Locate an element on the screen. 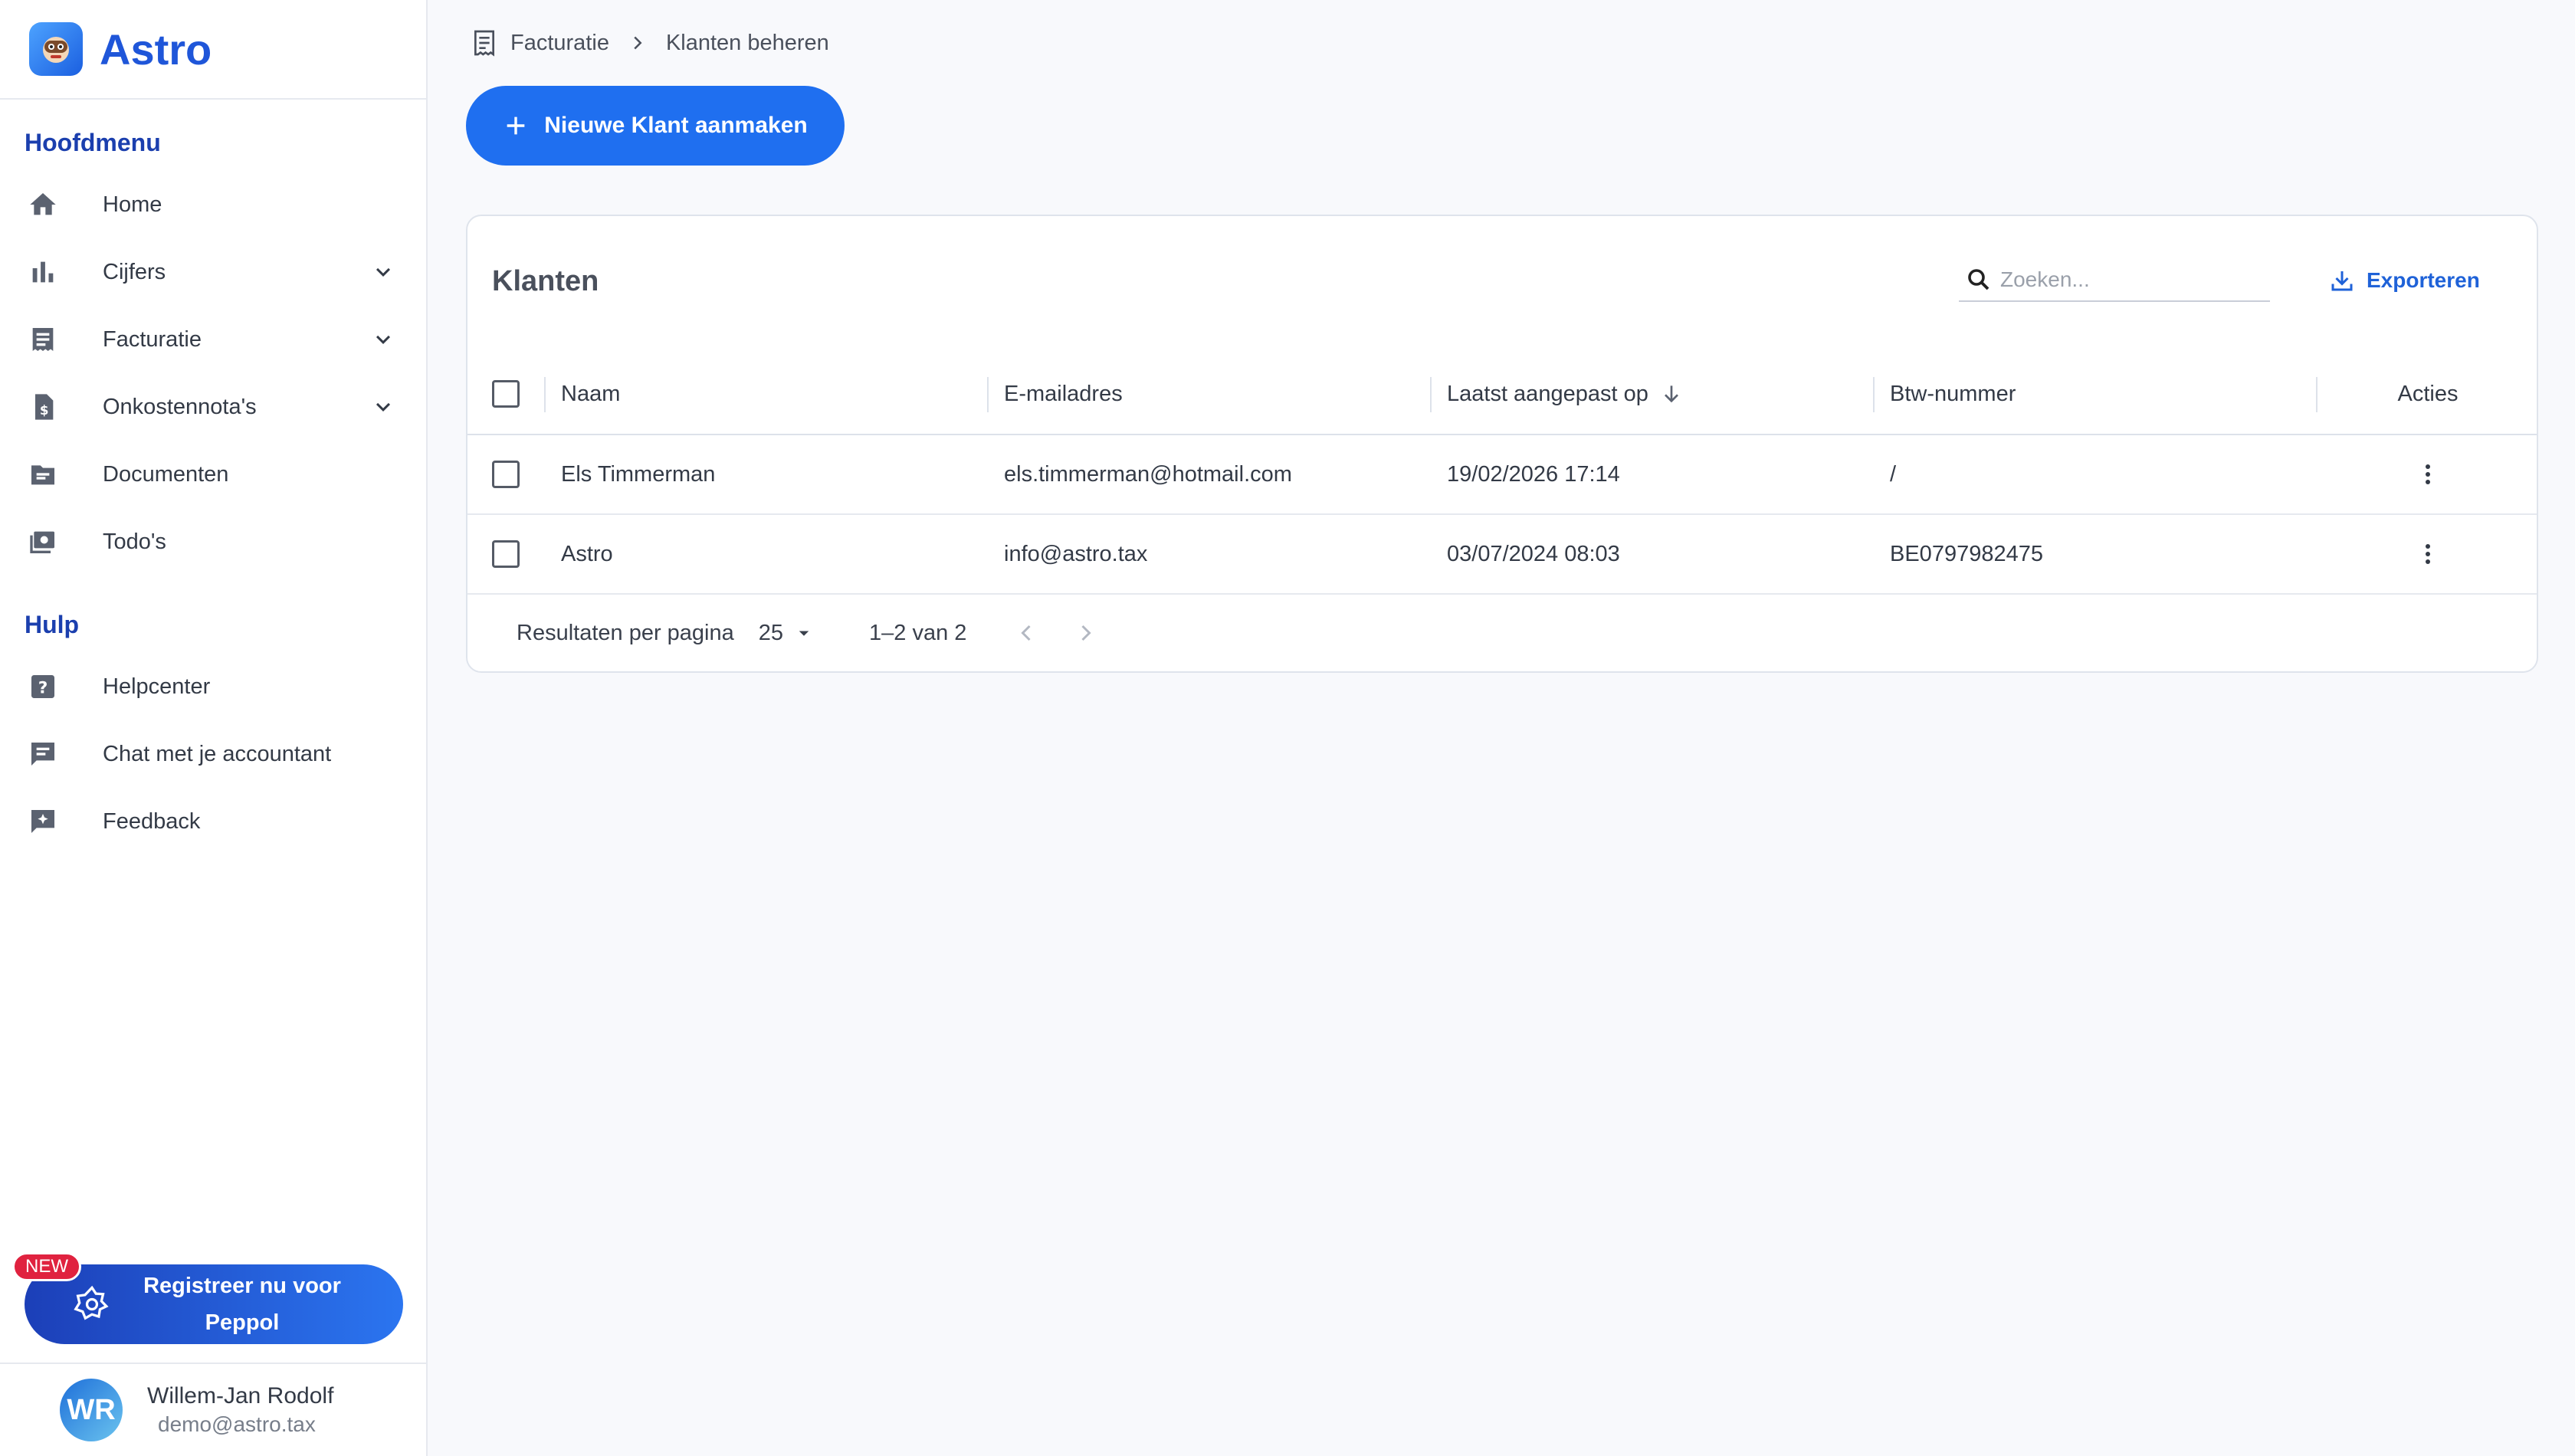  feedback-icon is located at coordinates (43, 821).